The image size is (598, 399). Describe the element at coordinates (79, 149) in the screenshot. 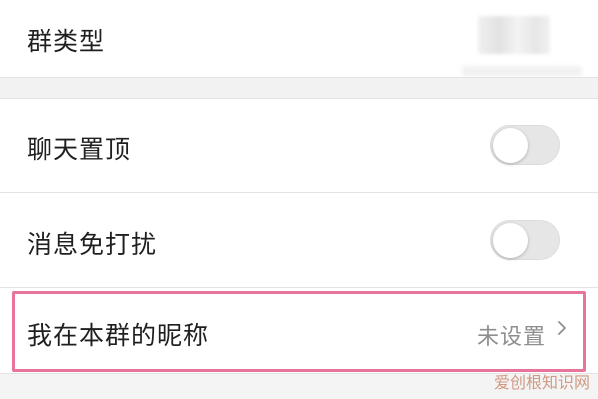

I see `pin-chat-label: 聊天置顶` at that location.